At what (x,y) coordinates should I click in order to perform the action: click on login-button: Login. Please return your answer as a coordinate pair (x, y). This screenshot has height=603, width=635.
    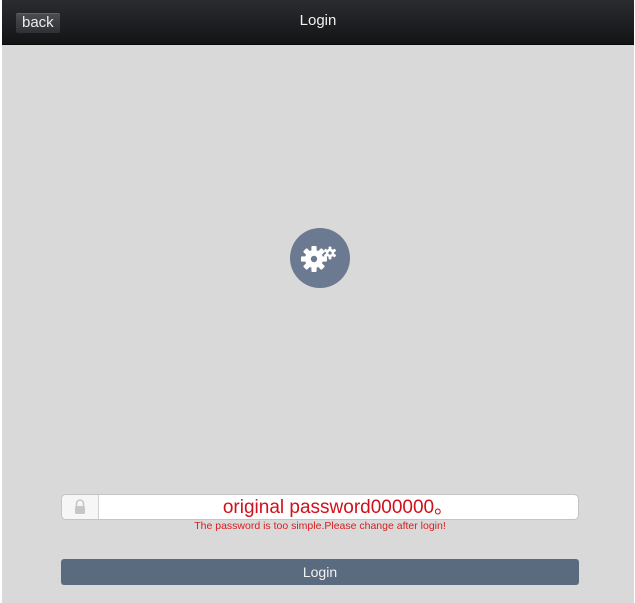
    Looking at the image, I should click on (320, 572).